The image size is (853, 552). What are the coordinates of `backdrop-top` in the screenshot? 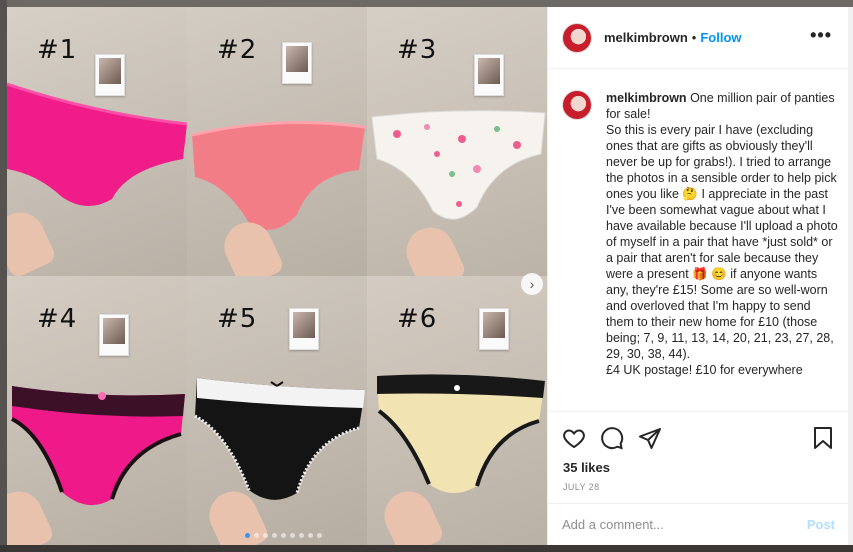 It's located at (426, 3).